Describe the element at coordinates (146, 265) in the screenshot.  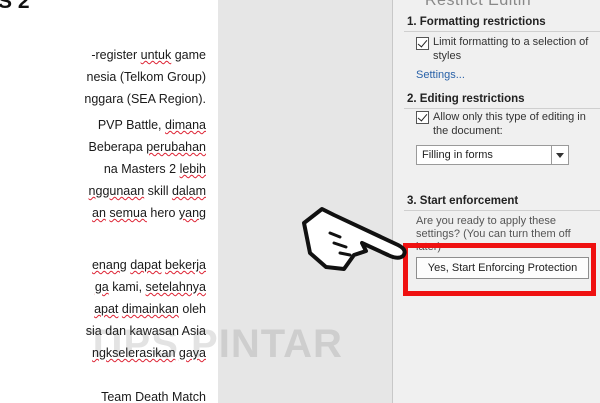
I see `misspelled-word: dapat` at that location.